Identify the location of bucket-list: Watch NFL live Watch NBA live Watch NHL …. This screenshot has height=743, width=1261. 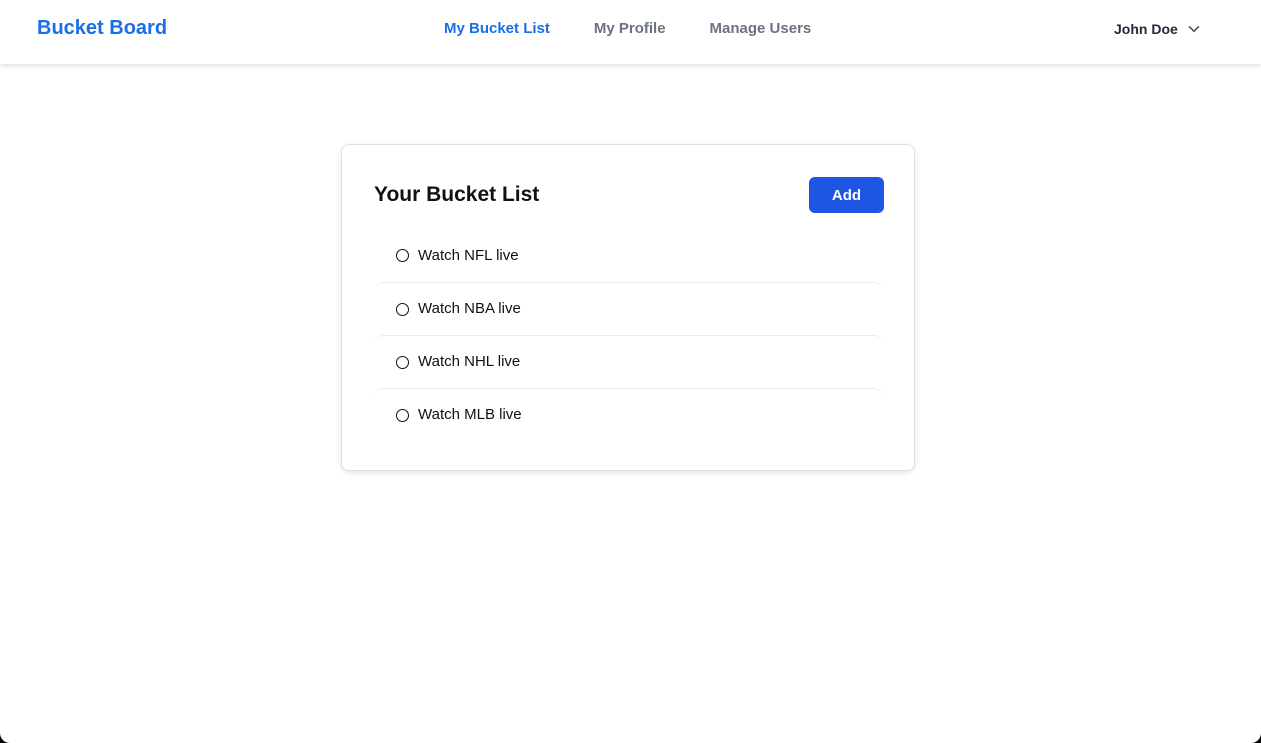
(629, 335).